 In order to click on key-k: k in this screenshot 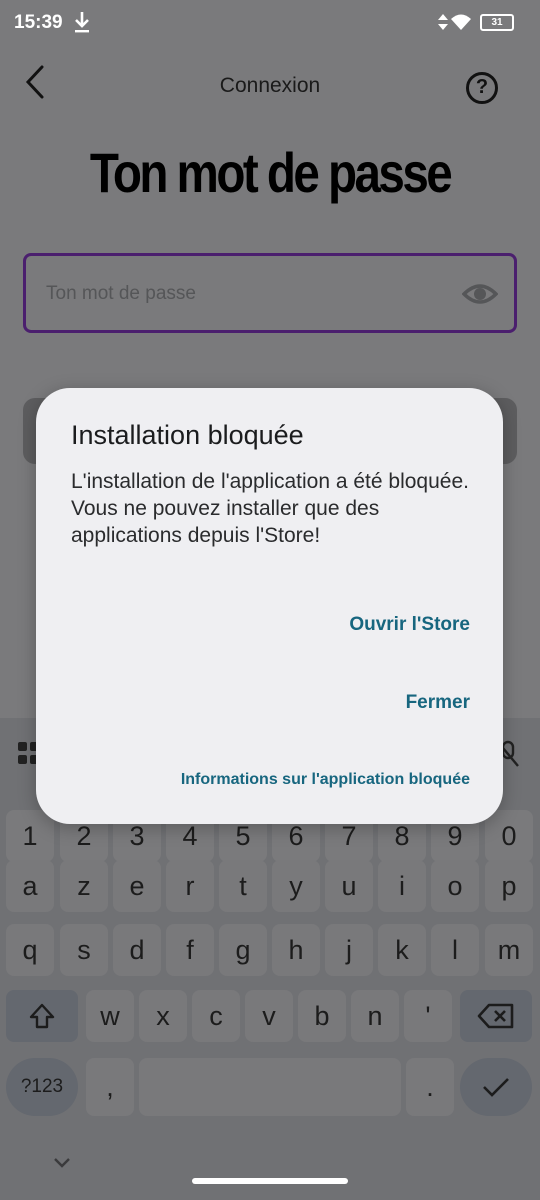, I will do `click(402, 950)`.